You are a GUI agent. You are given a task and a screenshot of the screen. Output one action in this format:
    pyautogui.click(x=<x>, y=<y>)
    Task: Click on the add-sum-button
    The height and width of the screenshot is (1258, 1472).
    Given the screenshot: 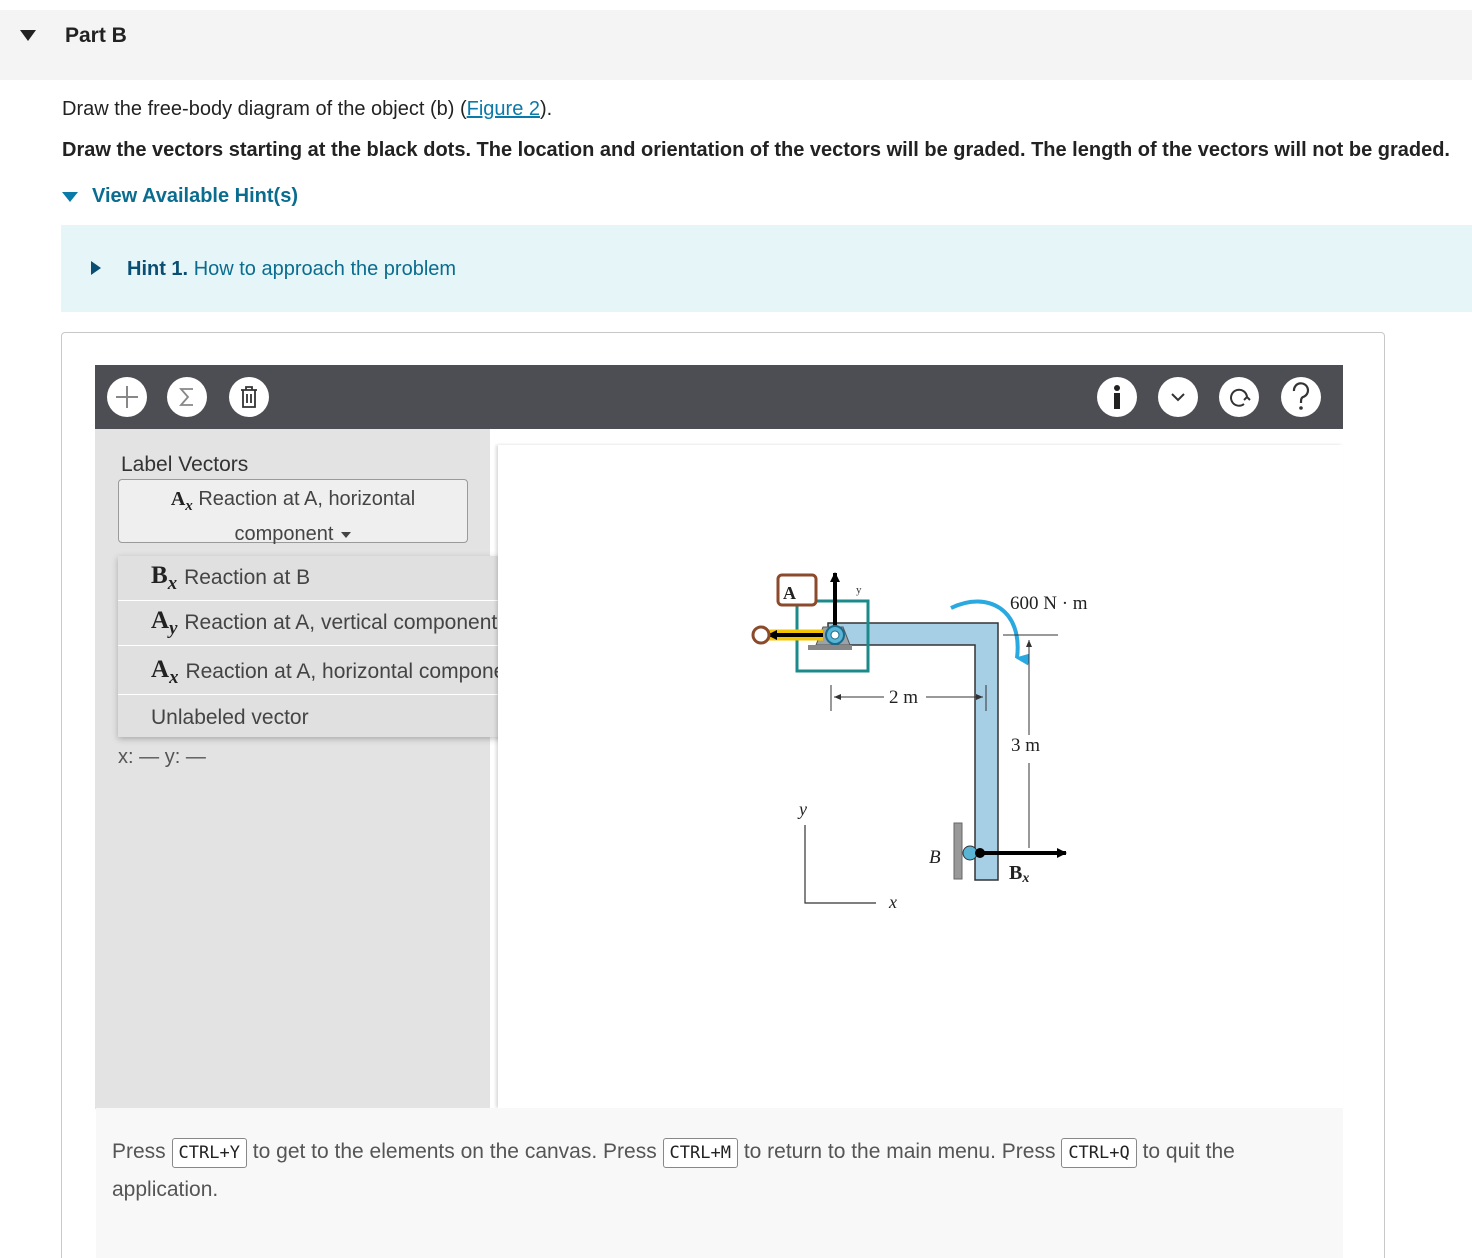 What is the action you would take?
    pyautogui.click(x=187, y=397)
    